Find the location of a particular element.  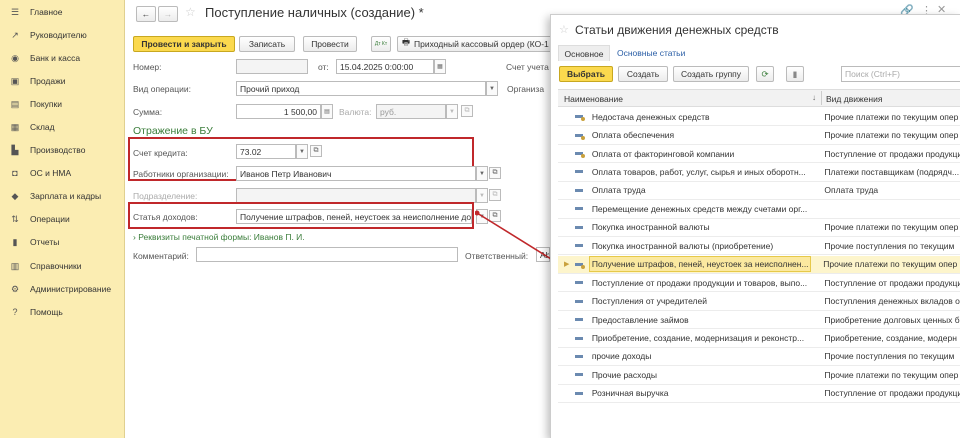

credit-account-dropdown: ▼ is located at coordinates (302, 151).